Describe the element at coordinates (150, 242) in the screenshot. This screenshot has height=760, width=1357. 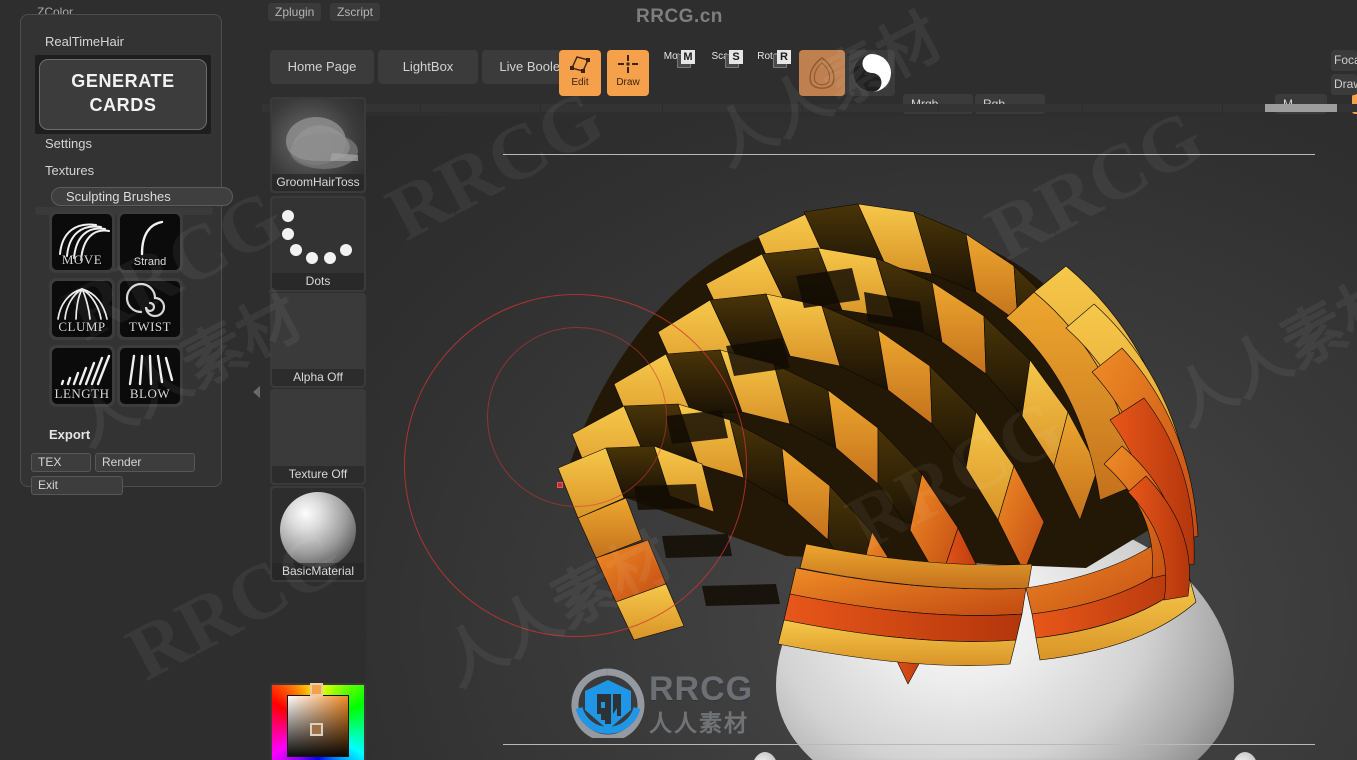
I see `brush-button-strand: Strand` at that location.